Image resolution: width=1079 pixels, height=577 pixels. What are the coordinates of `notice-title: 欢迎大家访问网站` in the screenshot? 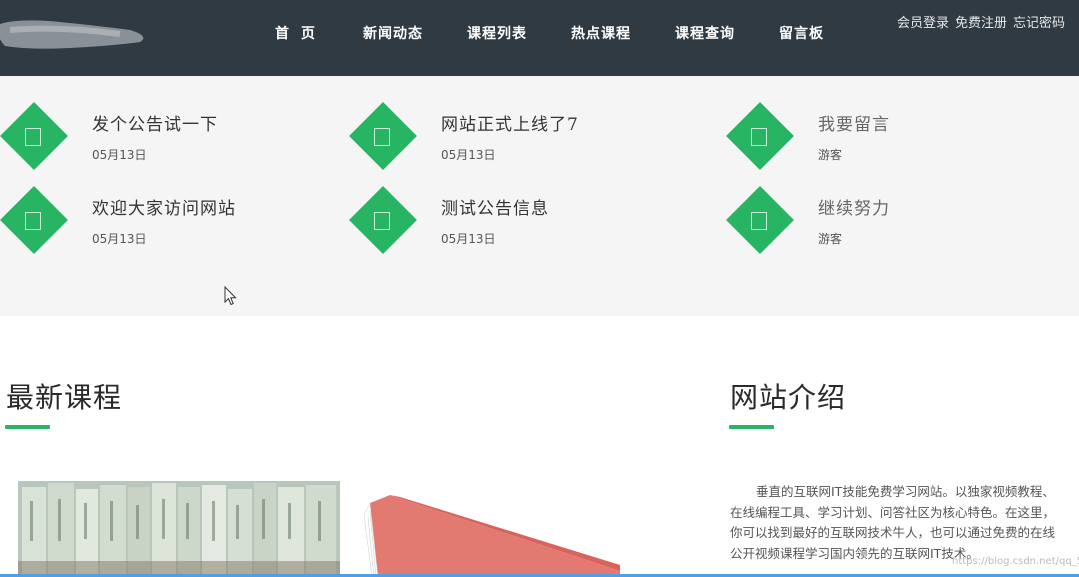 It's located at (164, 206).